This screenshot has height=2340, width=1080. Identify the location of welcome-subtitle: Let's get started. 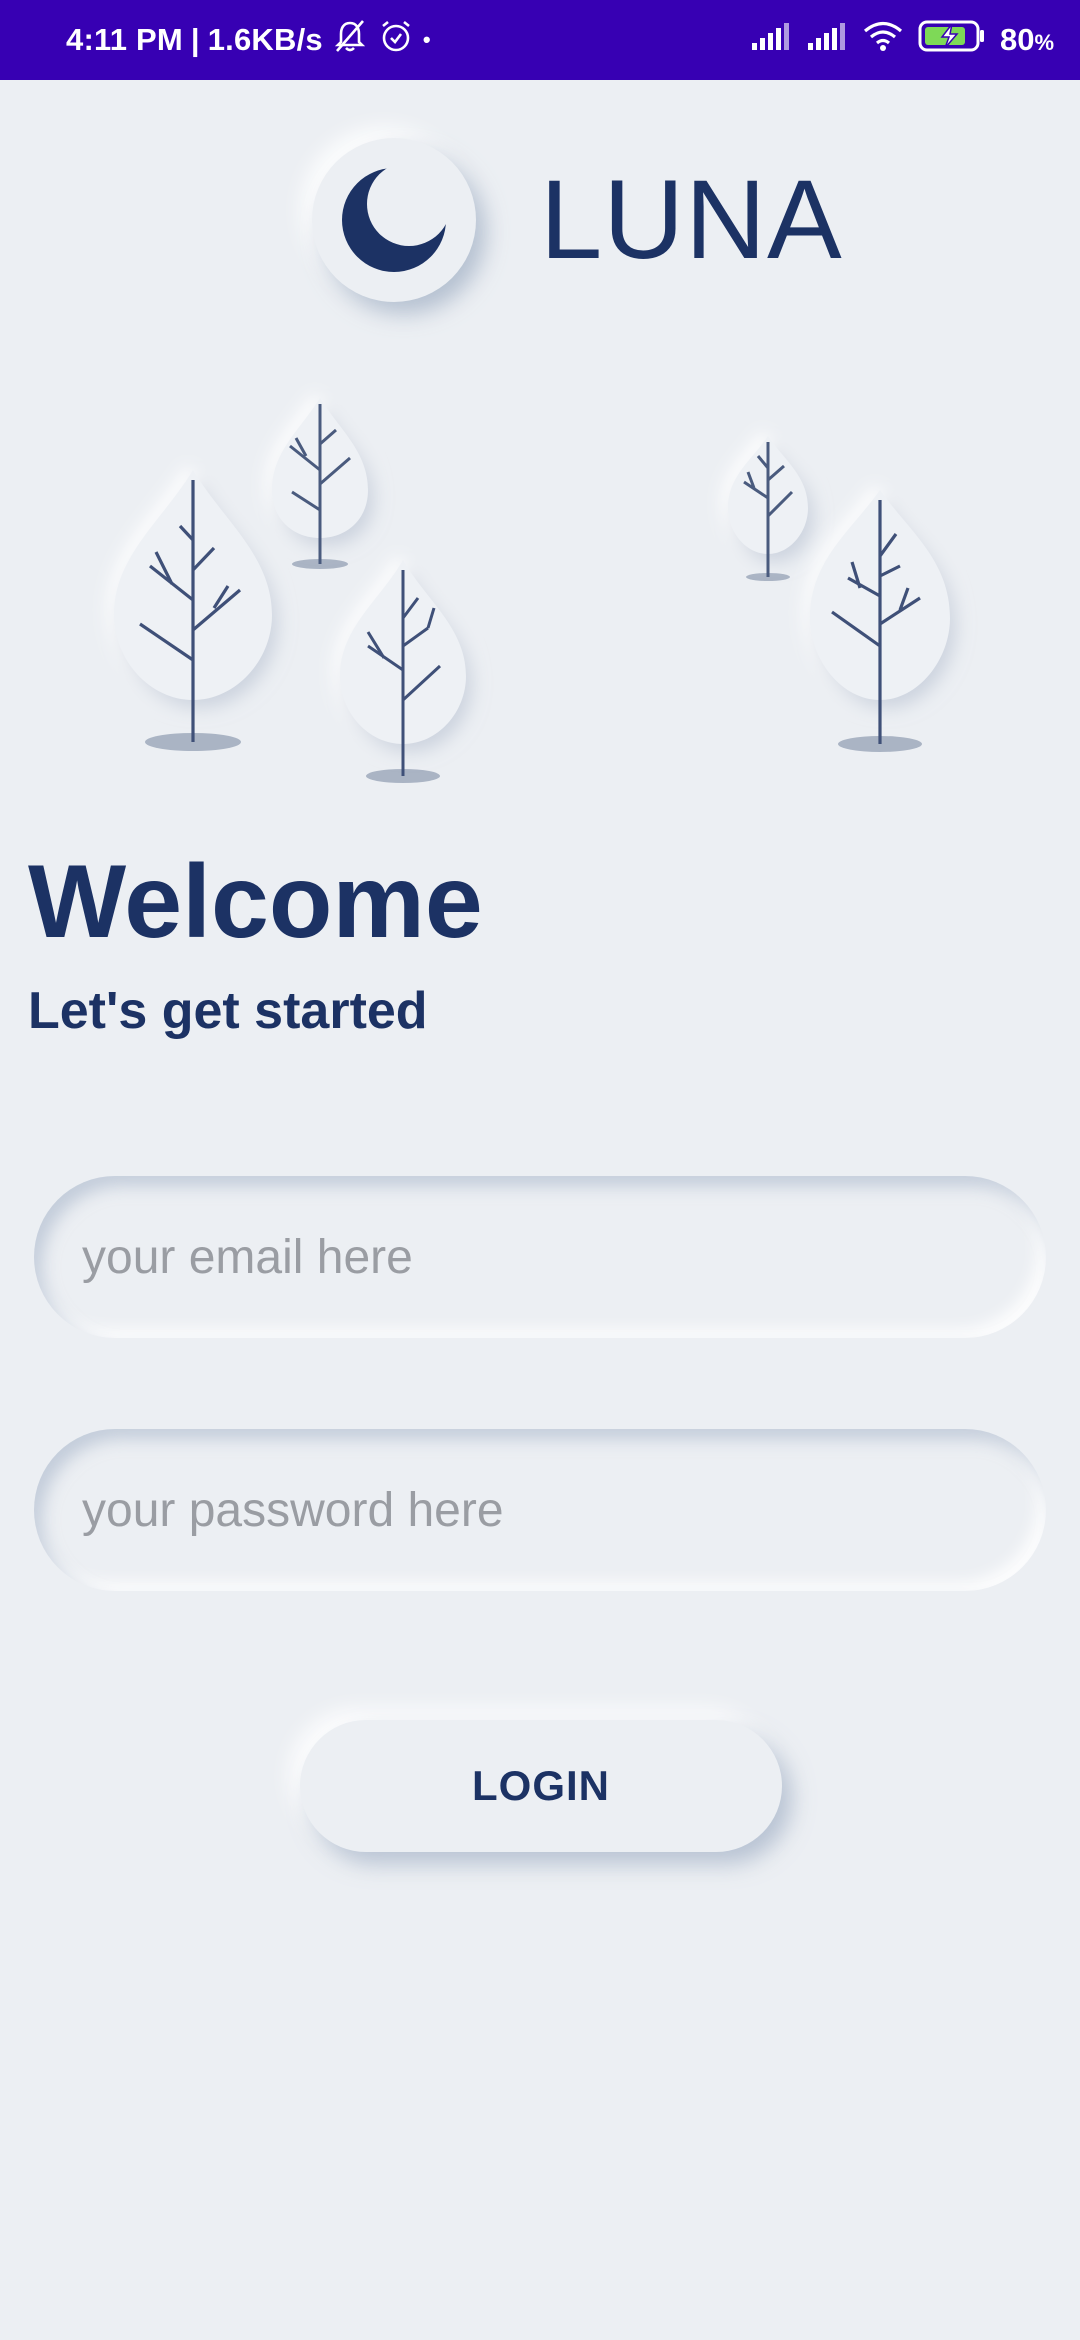
(228, 1011).